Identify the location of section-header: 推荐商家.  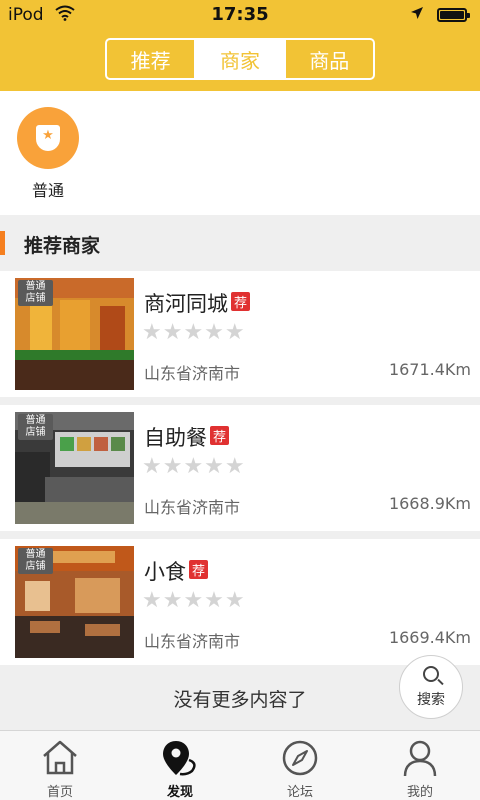
(240, 244).